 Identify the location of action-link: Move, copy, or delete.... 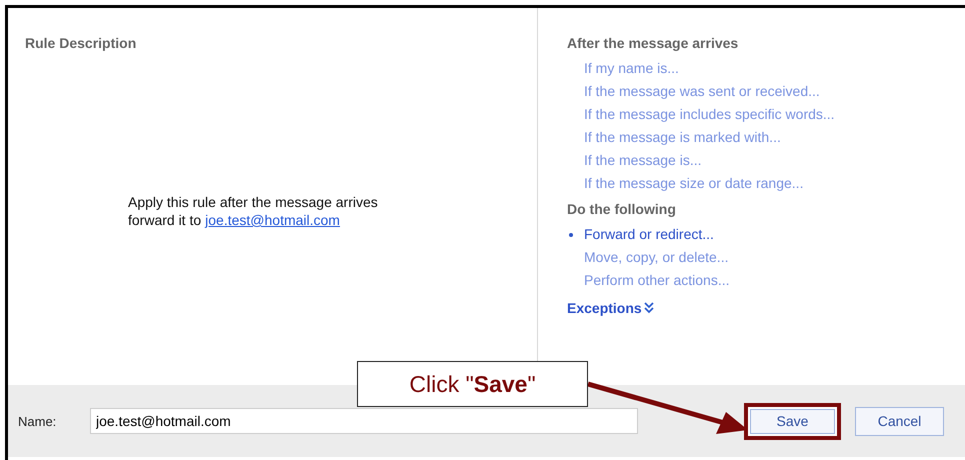
(656, 257).